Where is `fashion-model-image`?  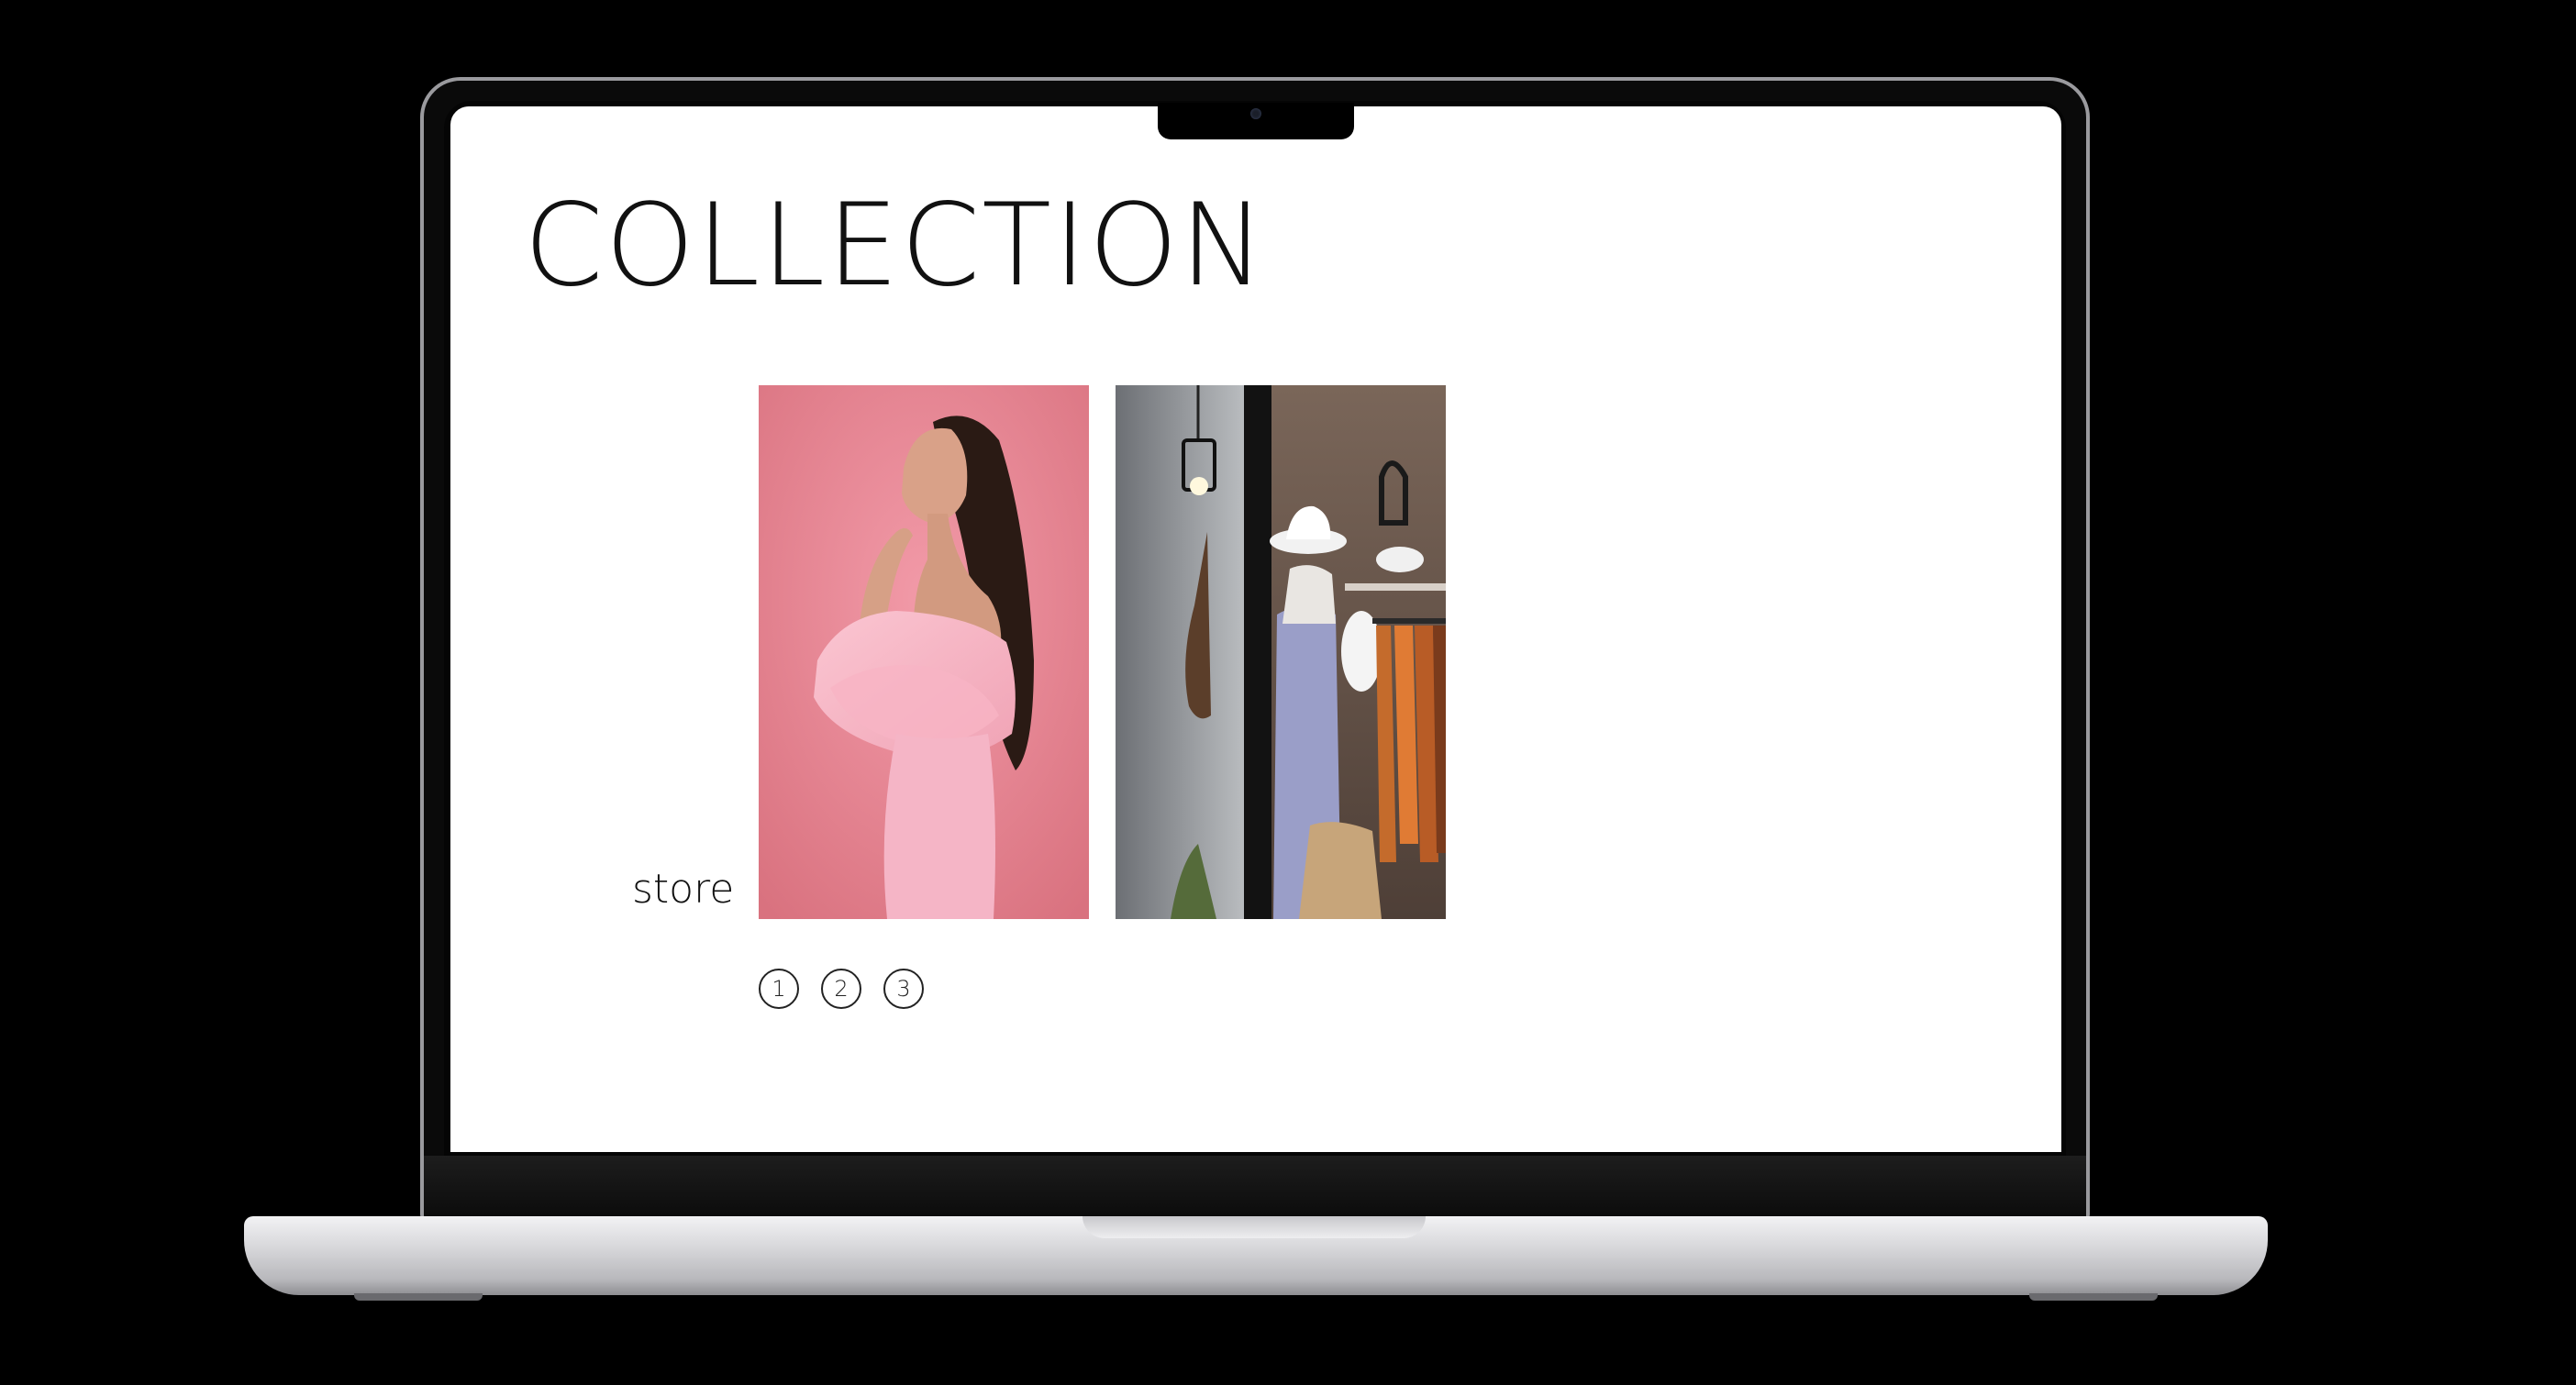 fashion-model-image is located at coordinates (924, 652).